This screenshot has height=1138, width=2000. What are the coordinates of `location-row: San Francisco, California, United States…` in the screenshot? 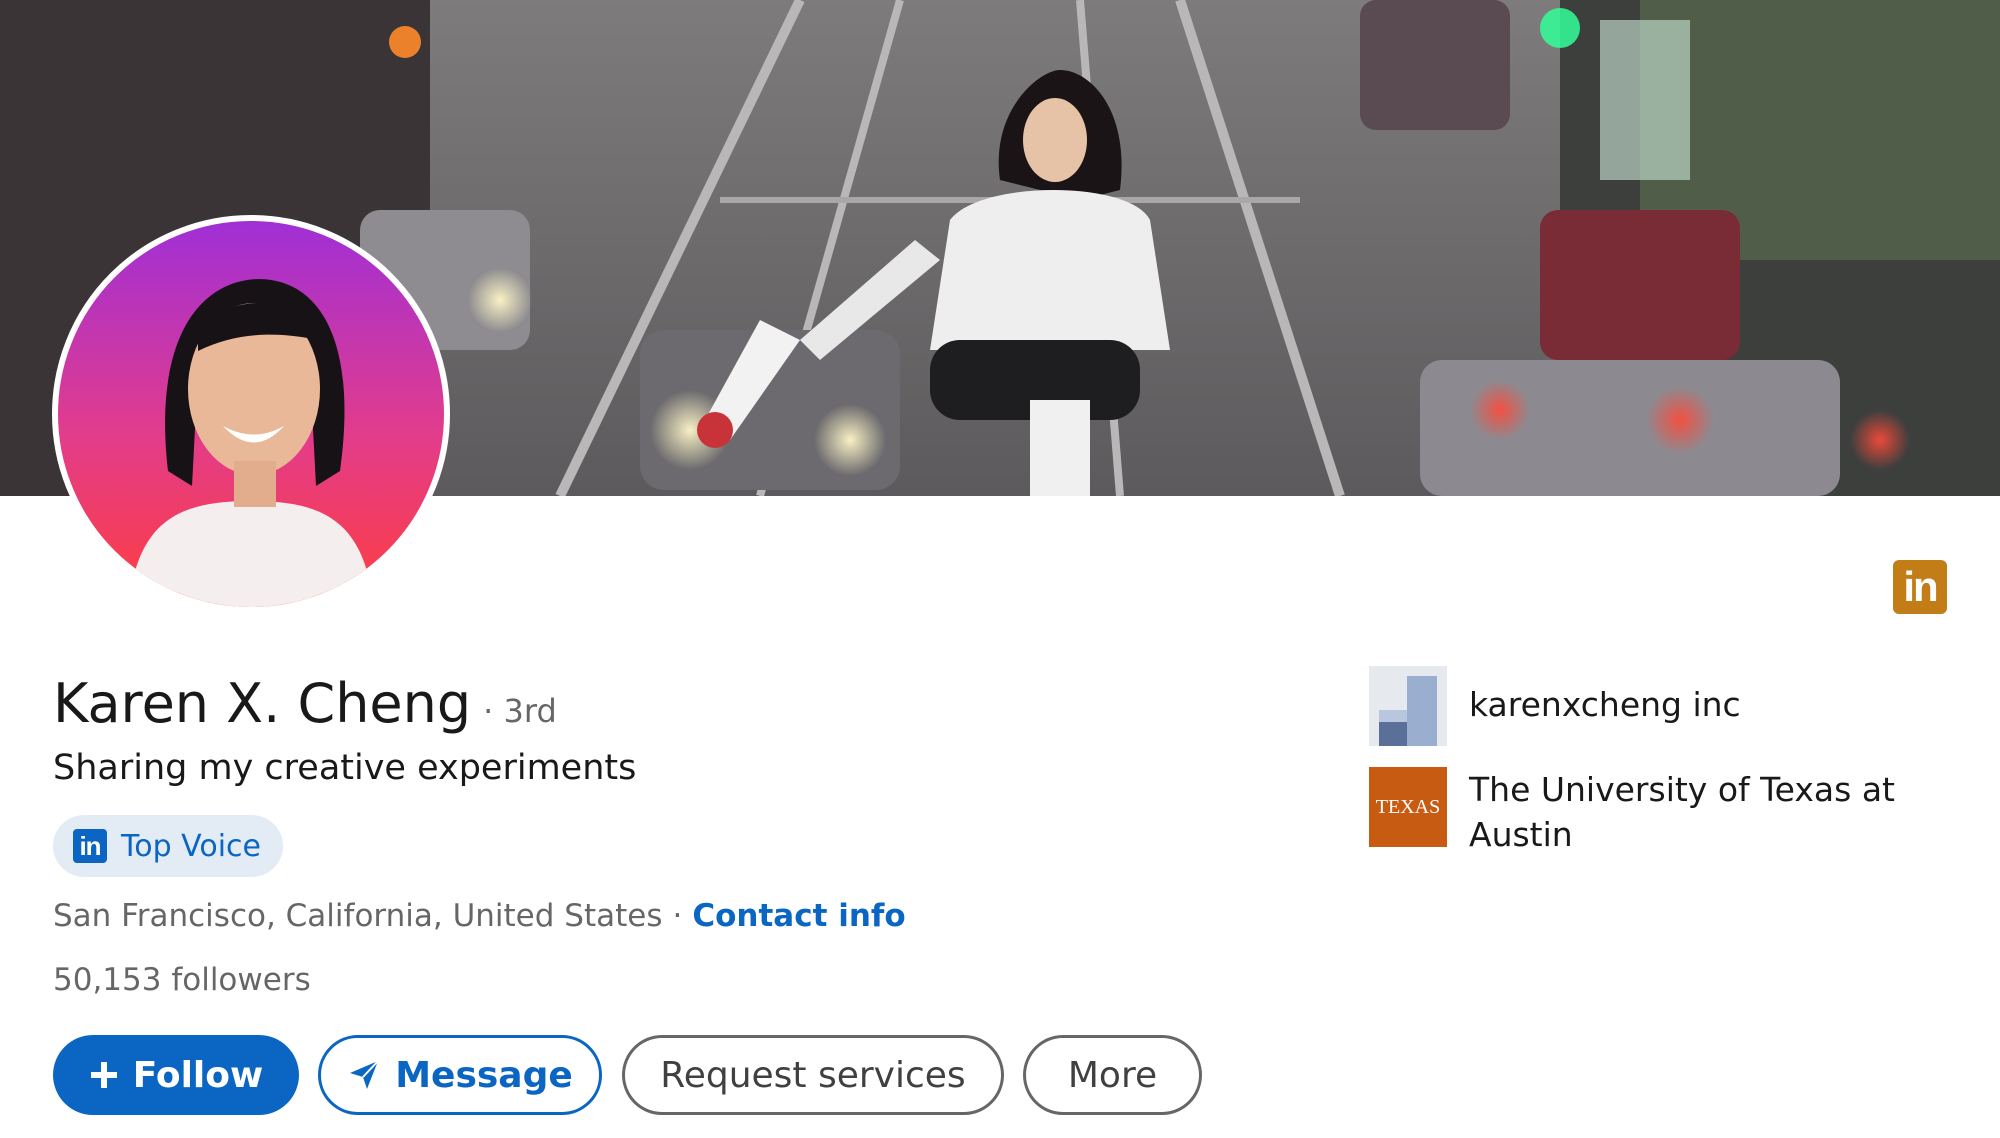 It's located at (479, 916).